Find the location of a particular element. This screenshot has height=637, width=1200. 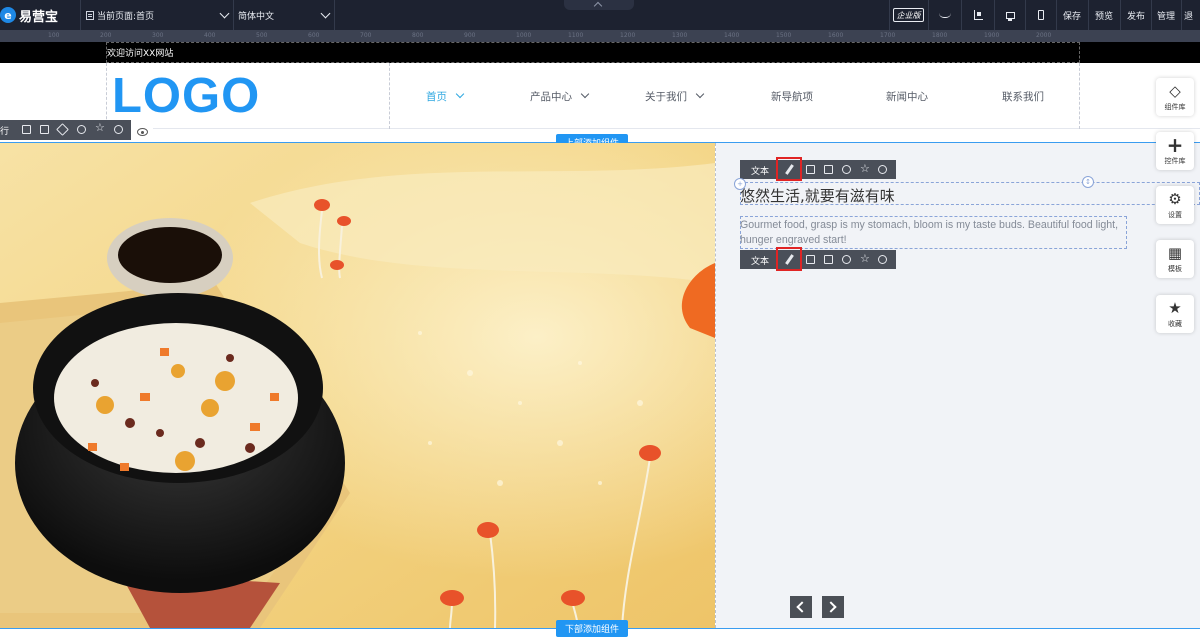

side-tool-label: 组件库 is located at coordinates (1175, 107).